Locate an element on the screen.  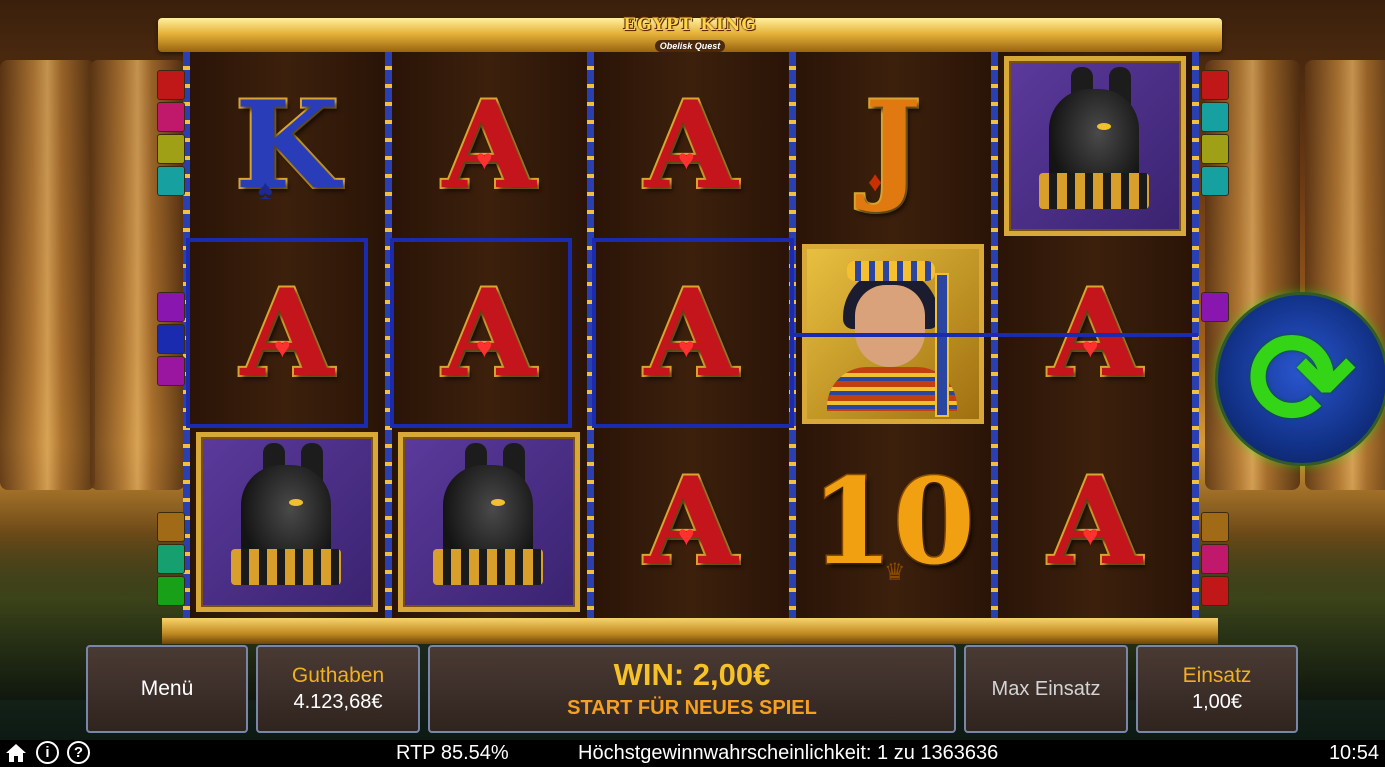
symbol-k: K ♠ is located at coordinates (287, 146).